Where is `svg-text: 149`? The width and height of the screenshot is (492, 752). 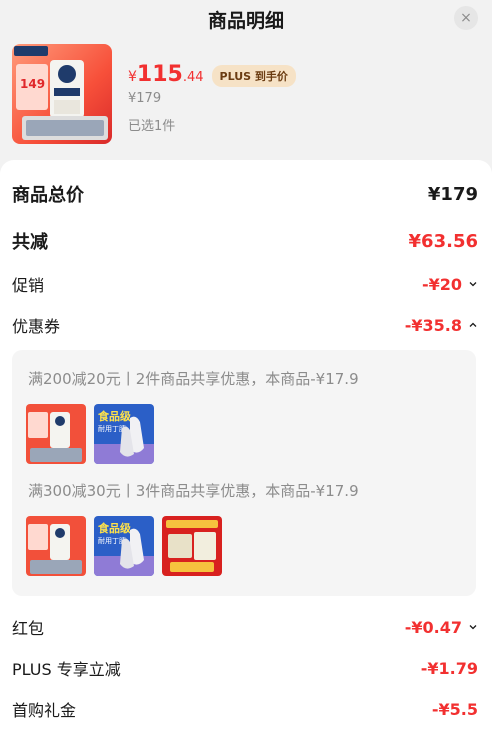 svg-text: 149 is located at coordinates (32, 84).